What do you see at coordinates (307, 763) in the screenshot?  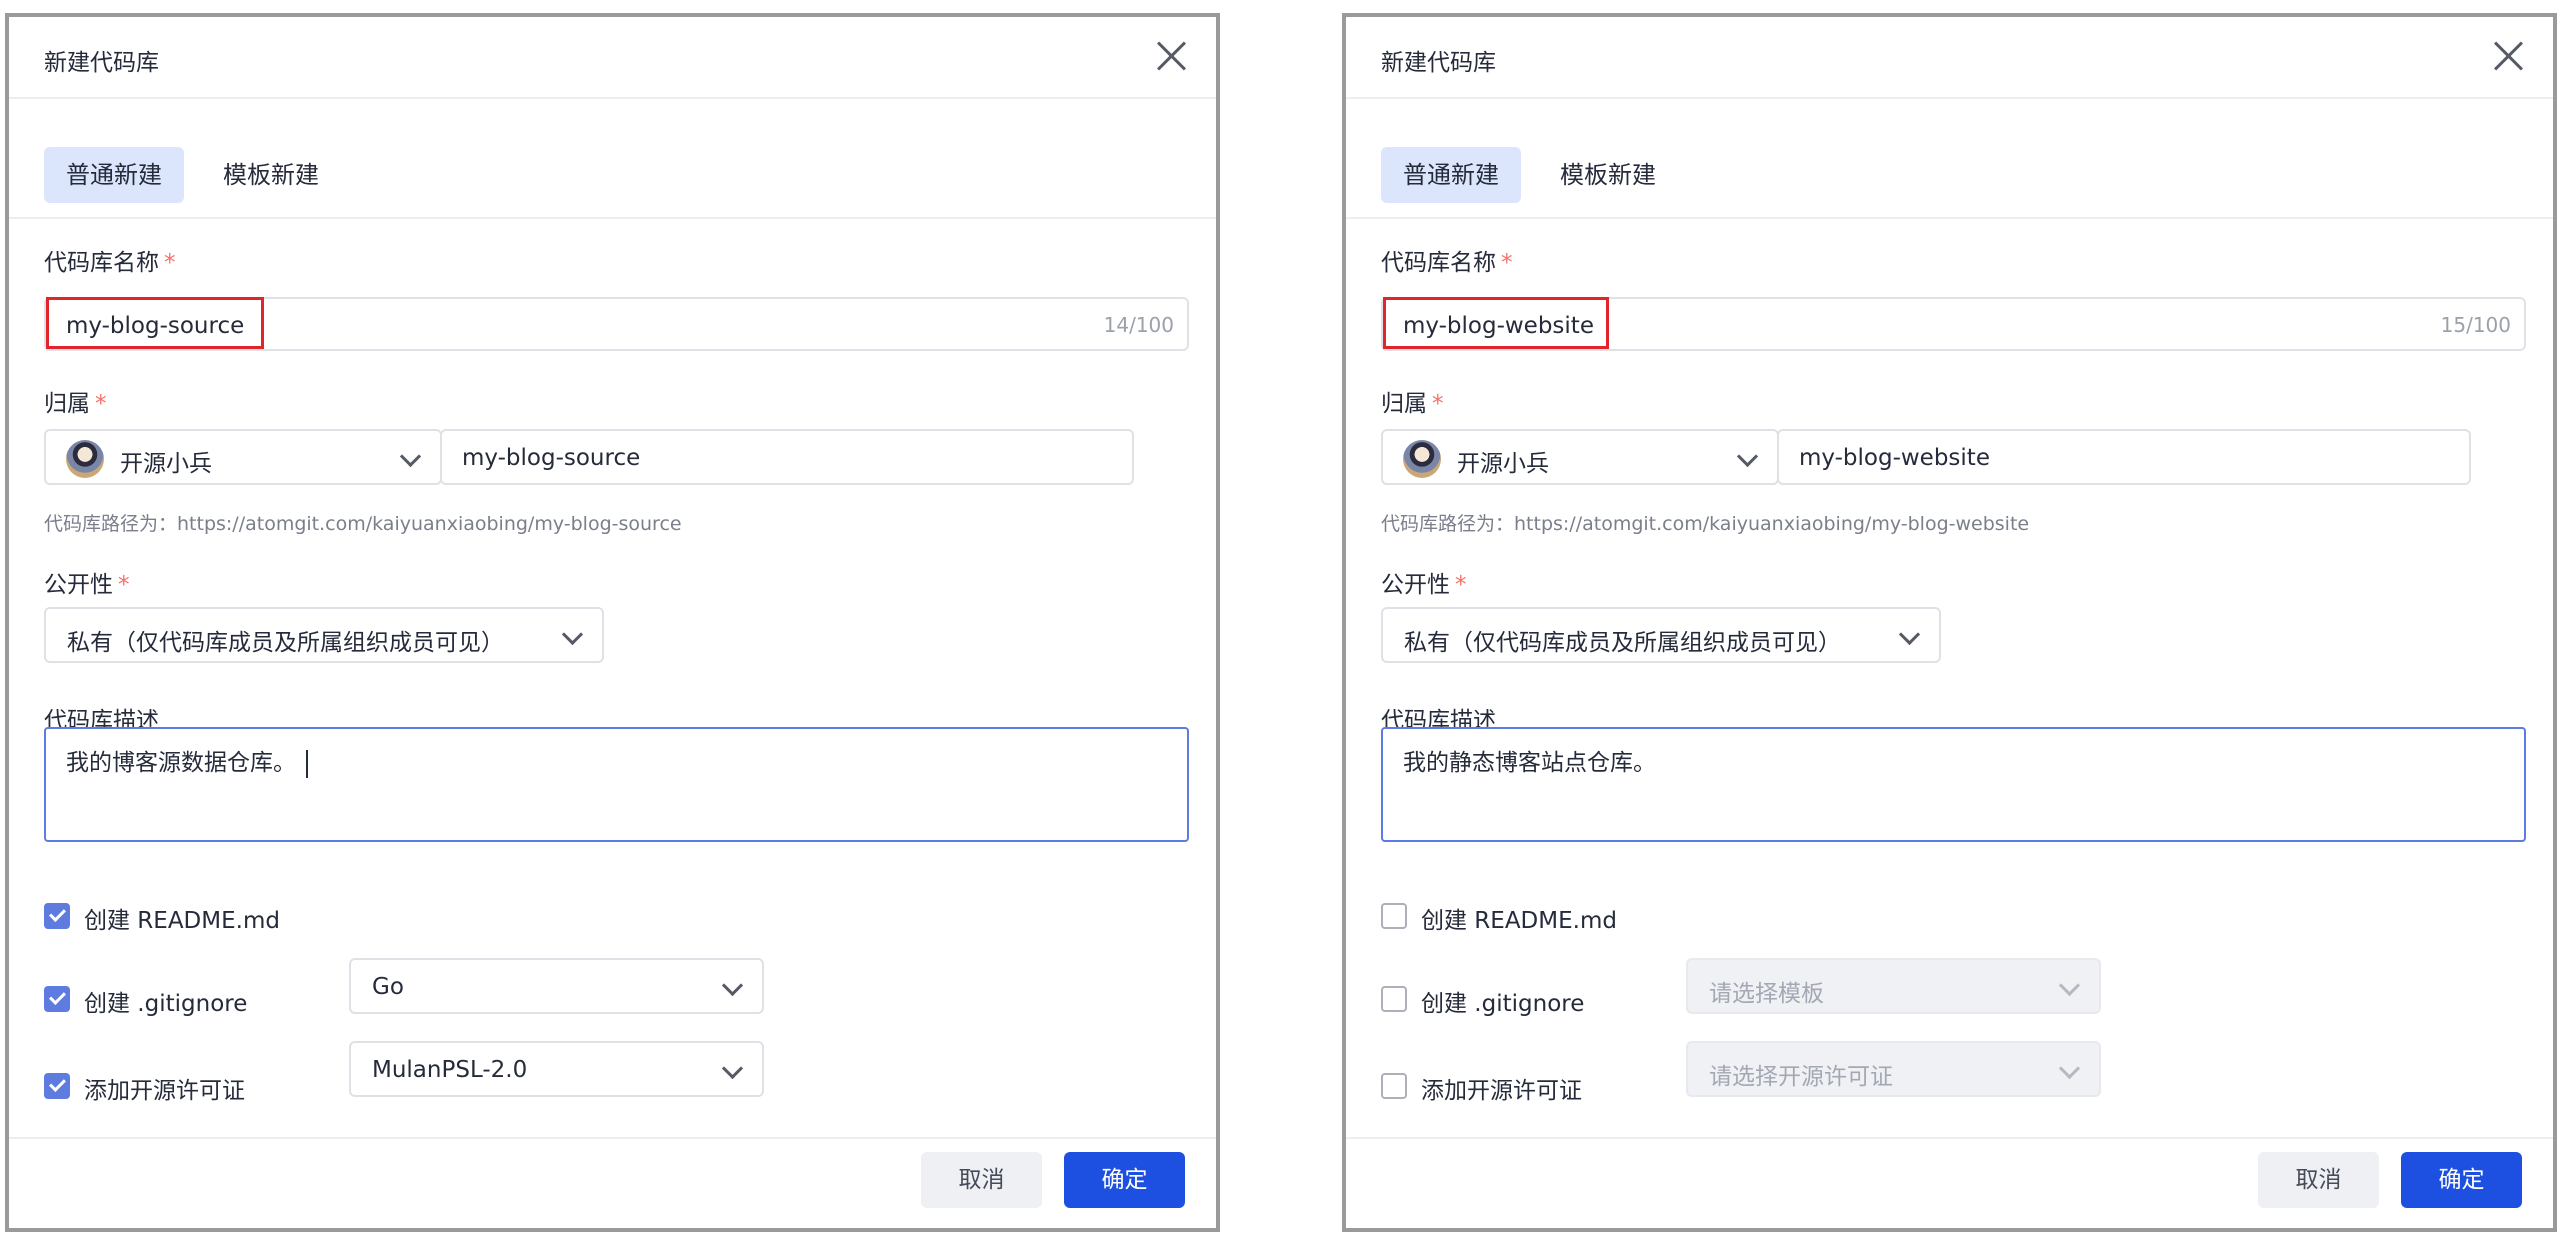 I see `text-caret` at bounding box center [307, 763].